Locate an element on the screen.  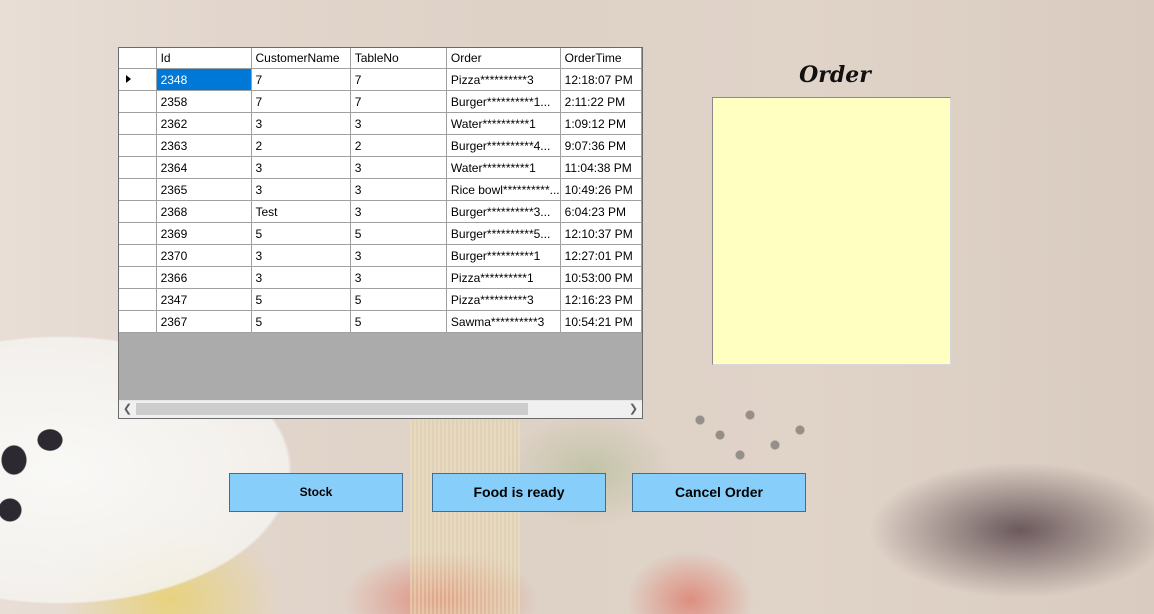
cell-order-time: 12:10:37 PM is located at coordinates (601, 233).